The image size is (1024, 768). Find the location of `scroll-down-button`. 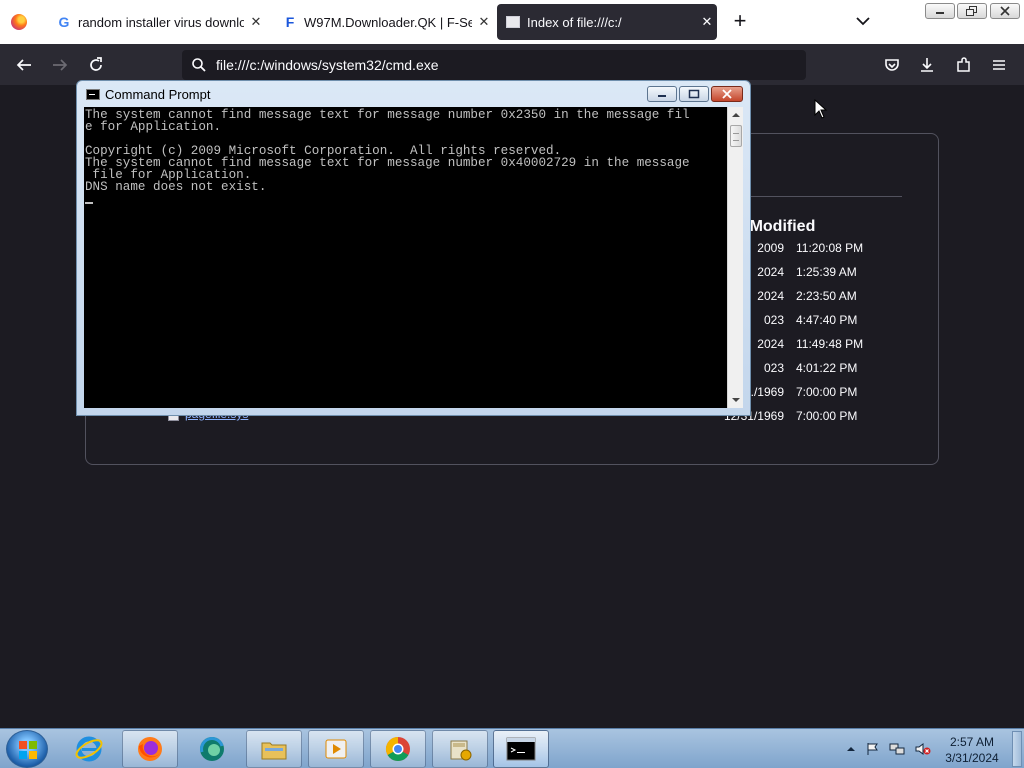

scroll-down-button is located at coordinates (736, 400).